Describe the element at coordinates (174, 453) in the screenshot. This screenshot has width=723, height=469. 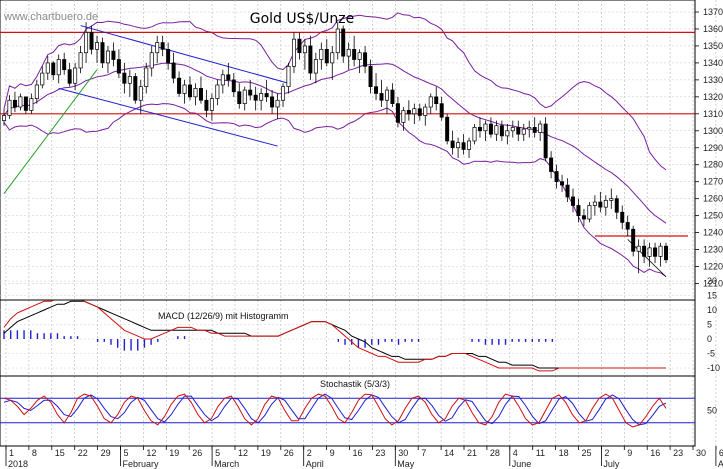
I see `x-tick-label: 19` at that location.